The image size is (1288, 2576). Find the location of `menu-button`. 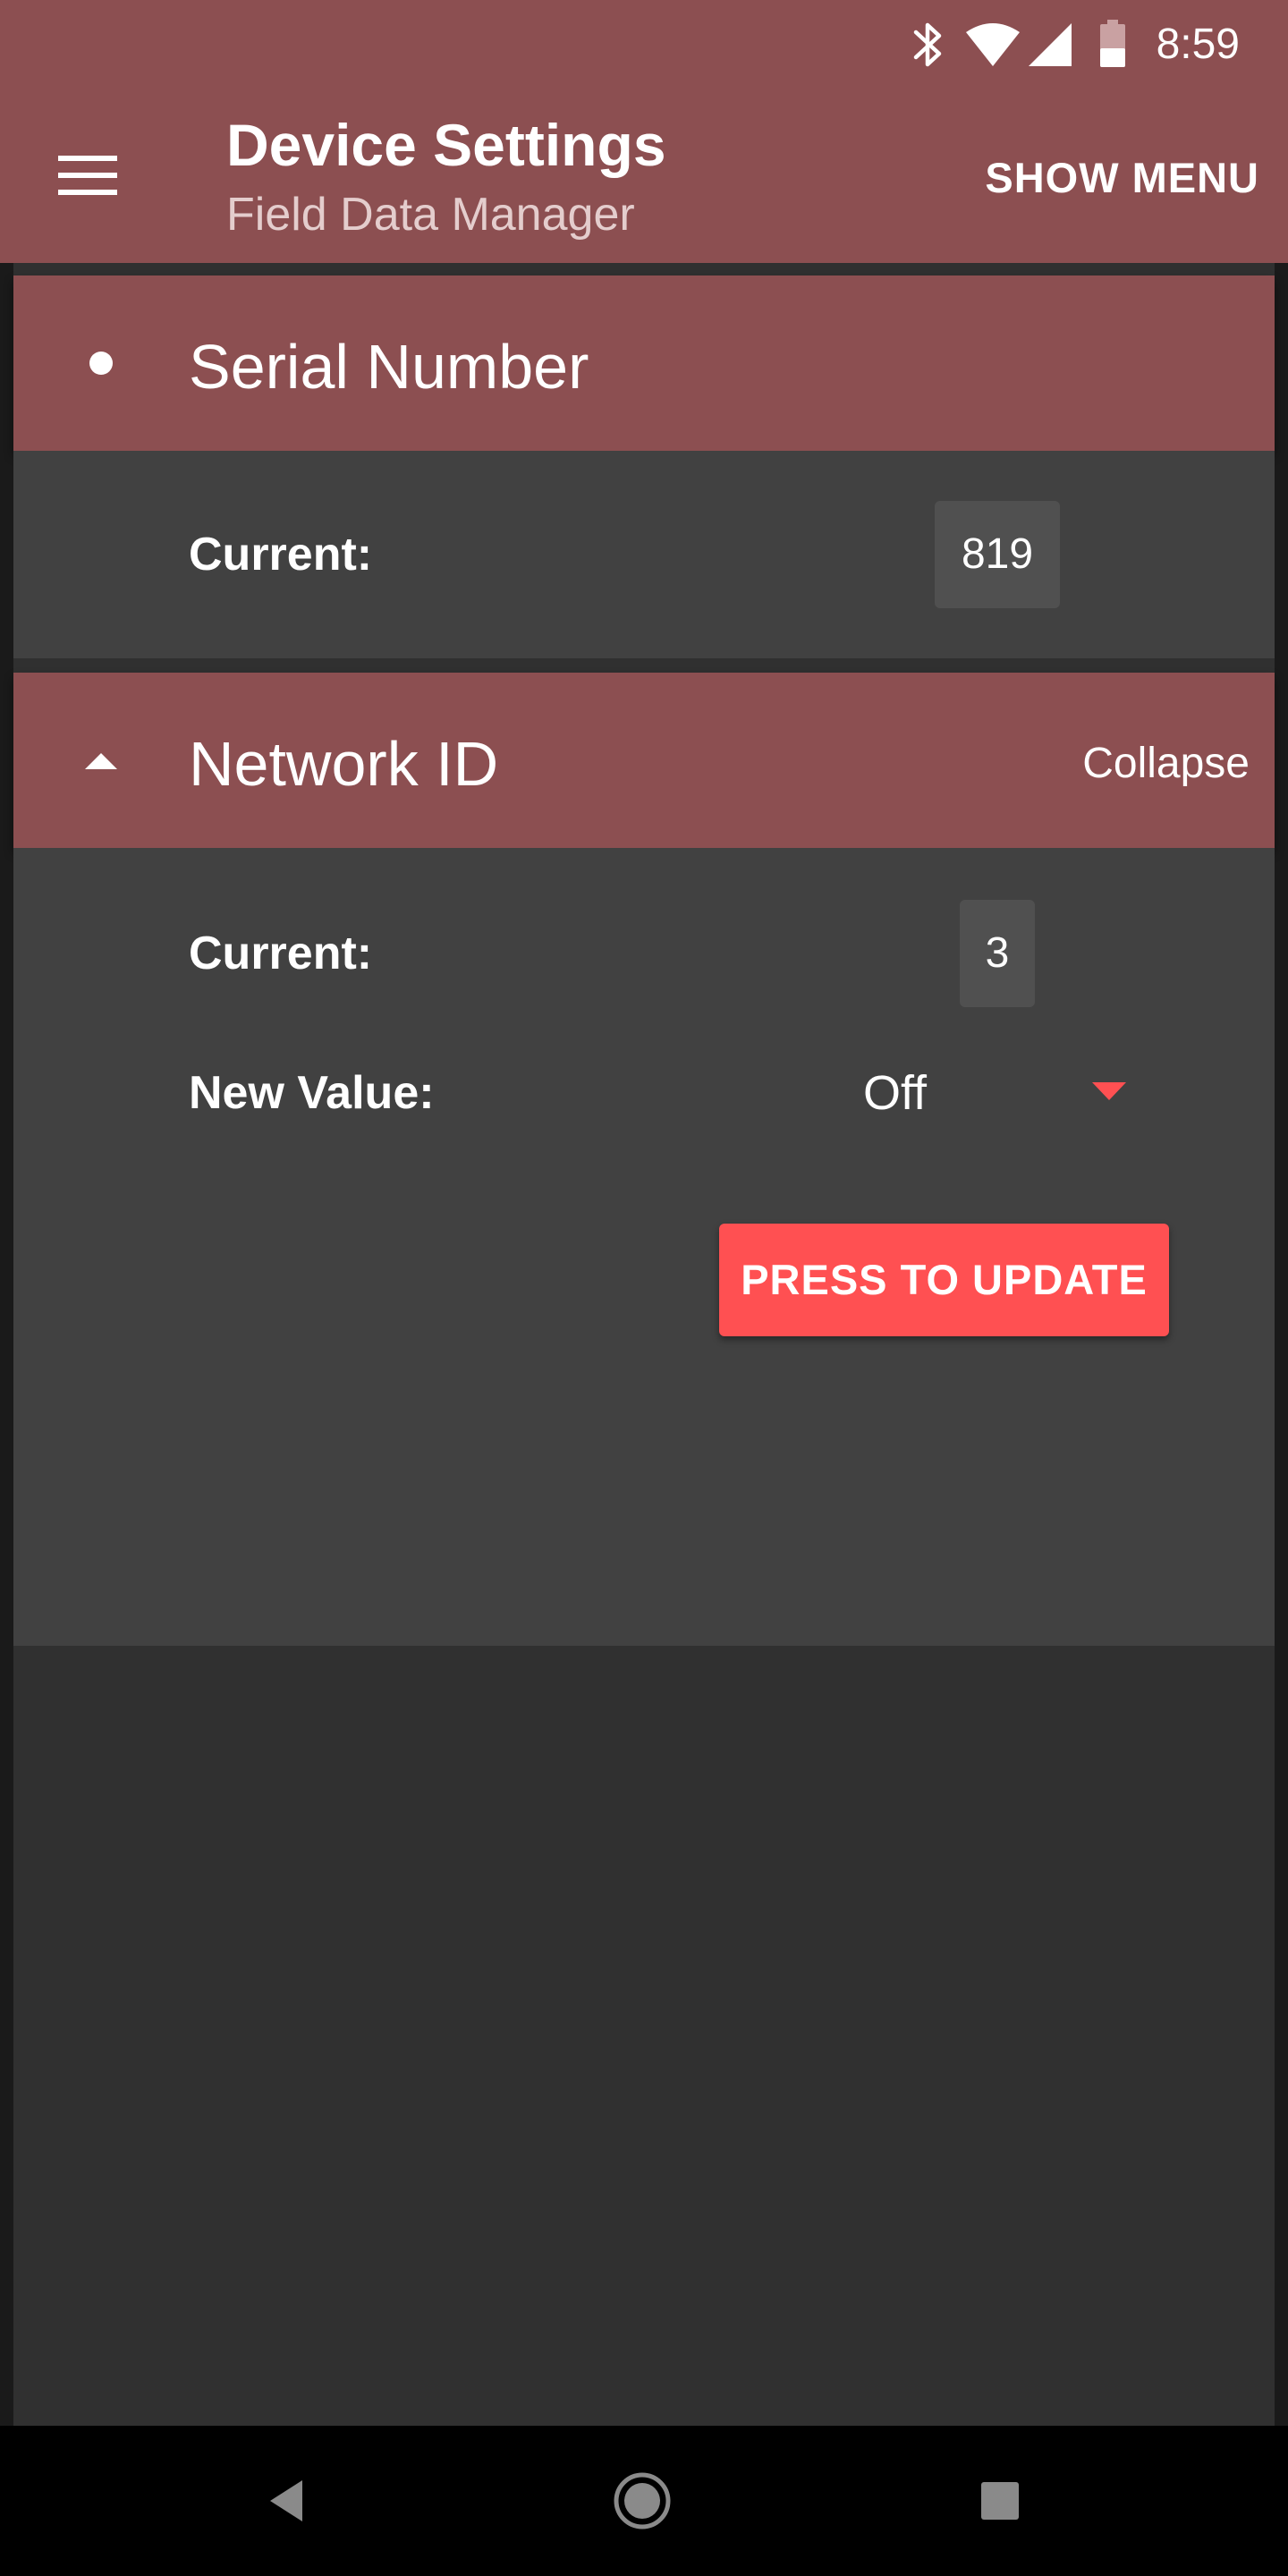

menu-button is located at coordinates (88, 175).